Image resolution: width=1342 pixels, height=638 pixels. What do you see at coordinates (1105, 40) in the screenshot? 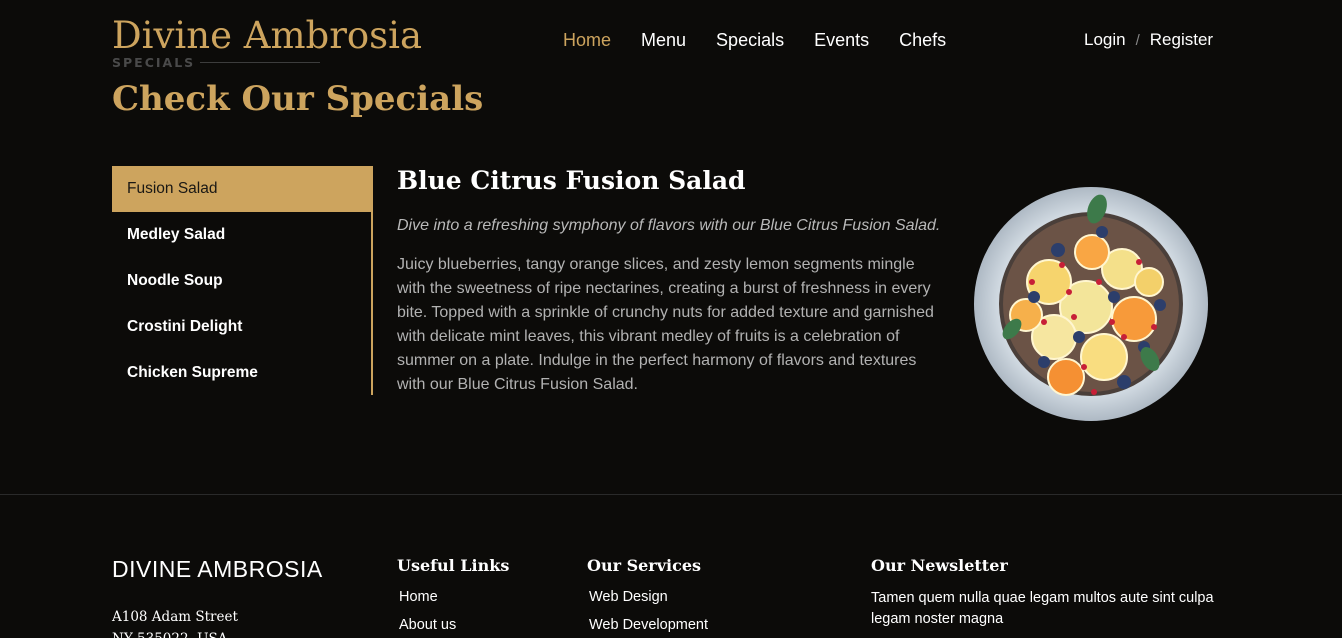
I see `login-link: Login` at bounding box center [1105, 40].